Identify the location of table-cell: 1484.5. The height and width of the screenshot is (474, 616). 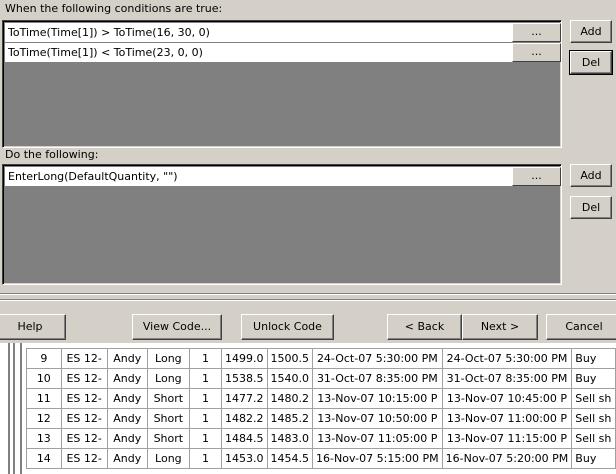
(244, 438).